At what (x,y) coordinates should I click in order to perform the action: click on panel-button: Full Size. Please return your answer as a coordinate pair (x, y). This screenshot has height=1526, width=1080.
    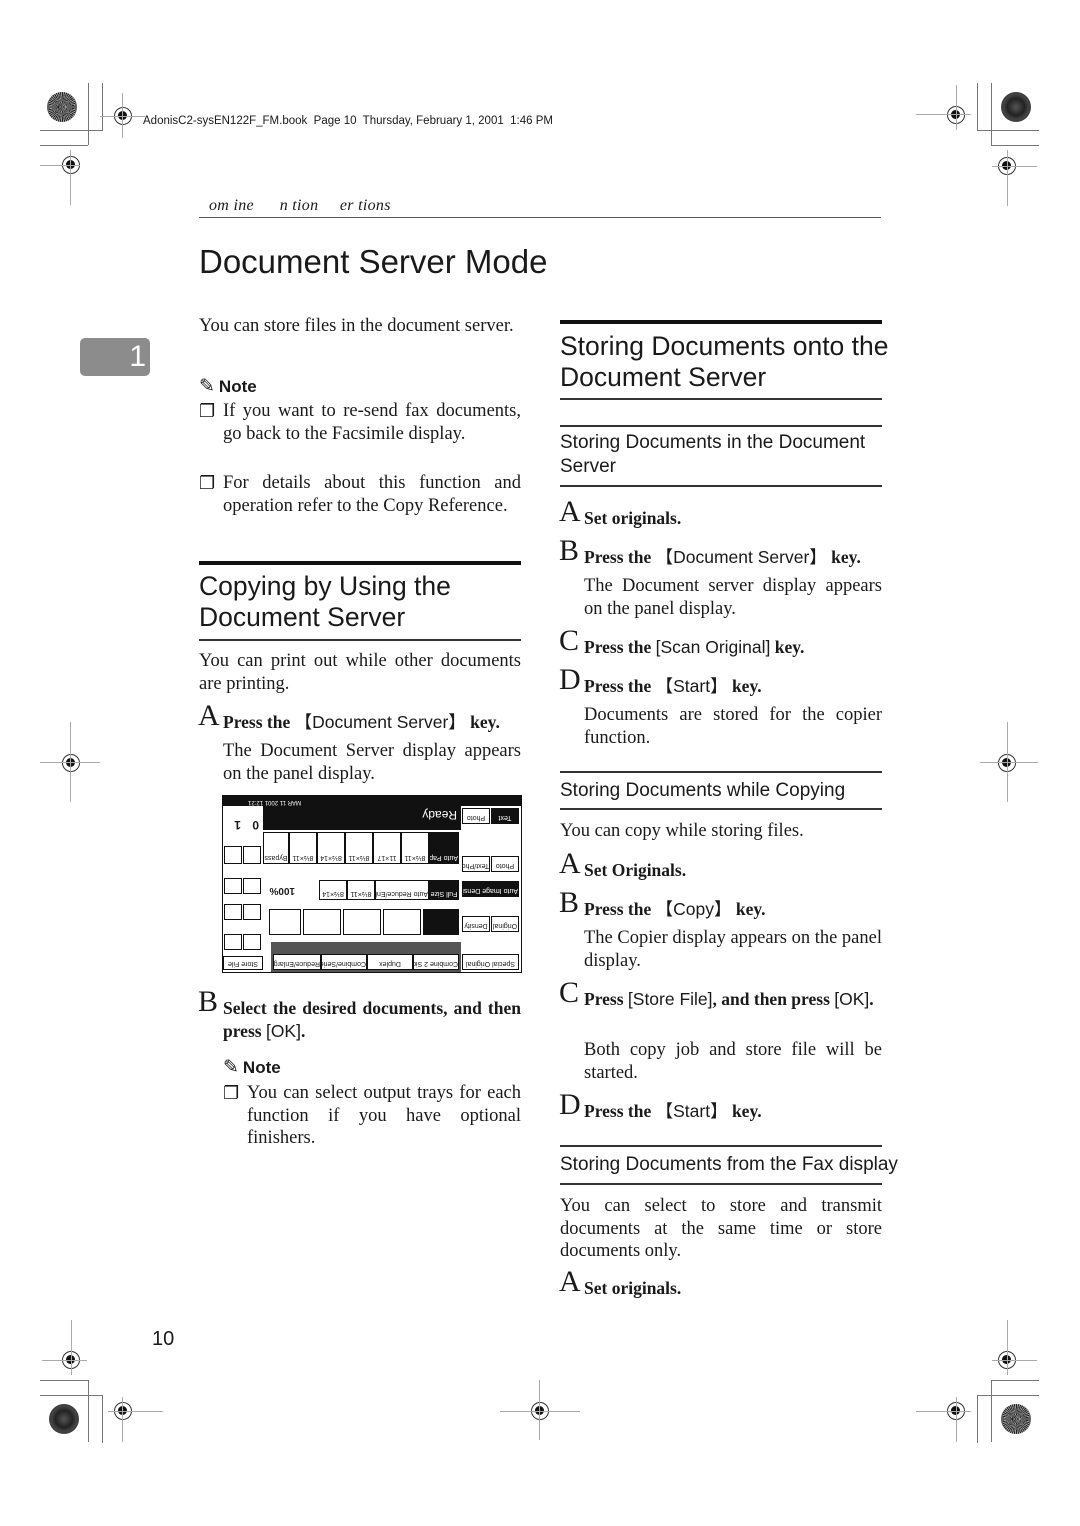
    Looking at the image, I should click on (444, 890).